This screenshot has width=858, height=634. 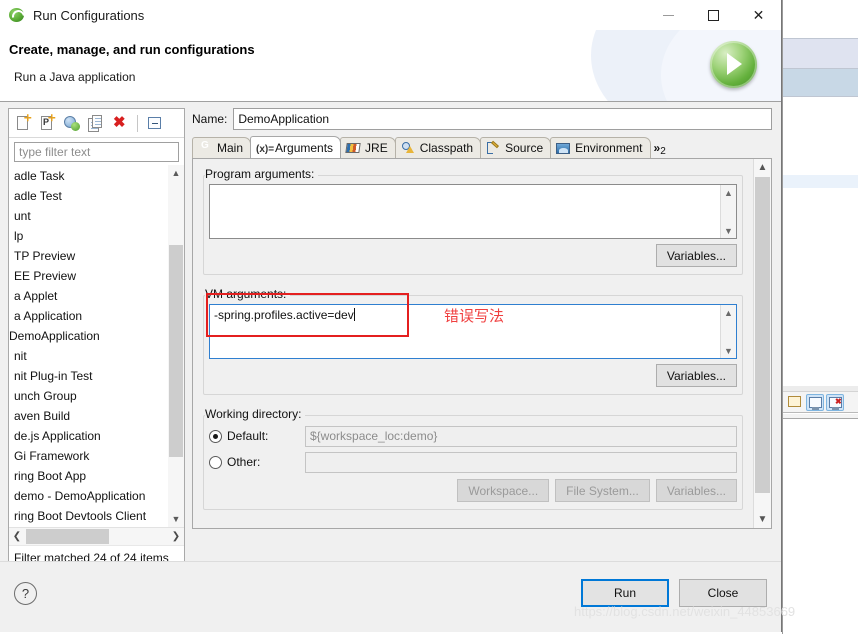 What do you see at coordinates (222, 147) in the screenshot?
I see `tab-main: Main` at bounding box center [222, 147].